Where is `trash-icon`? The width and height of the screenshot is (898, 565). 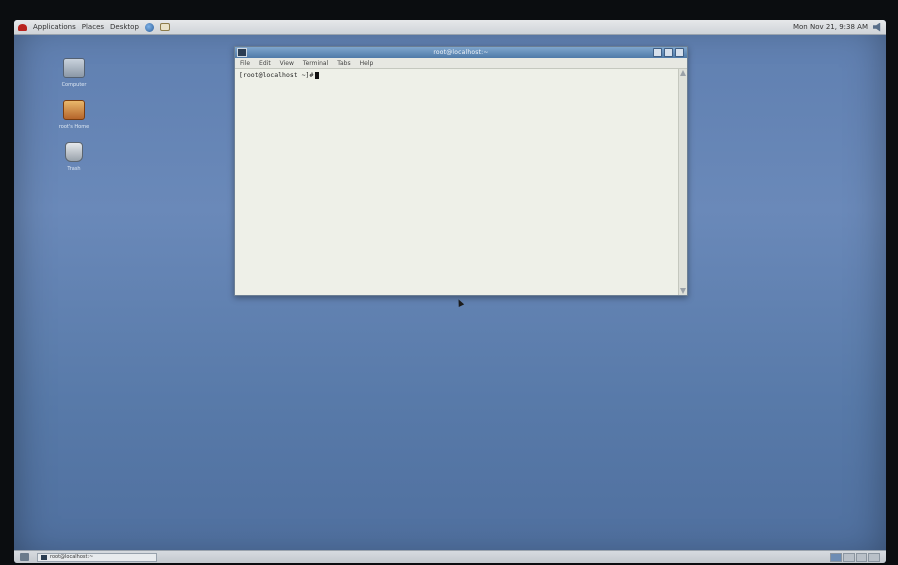
trash-icon is located at coordinates (74, 152).